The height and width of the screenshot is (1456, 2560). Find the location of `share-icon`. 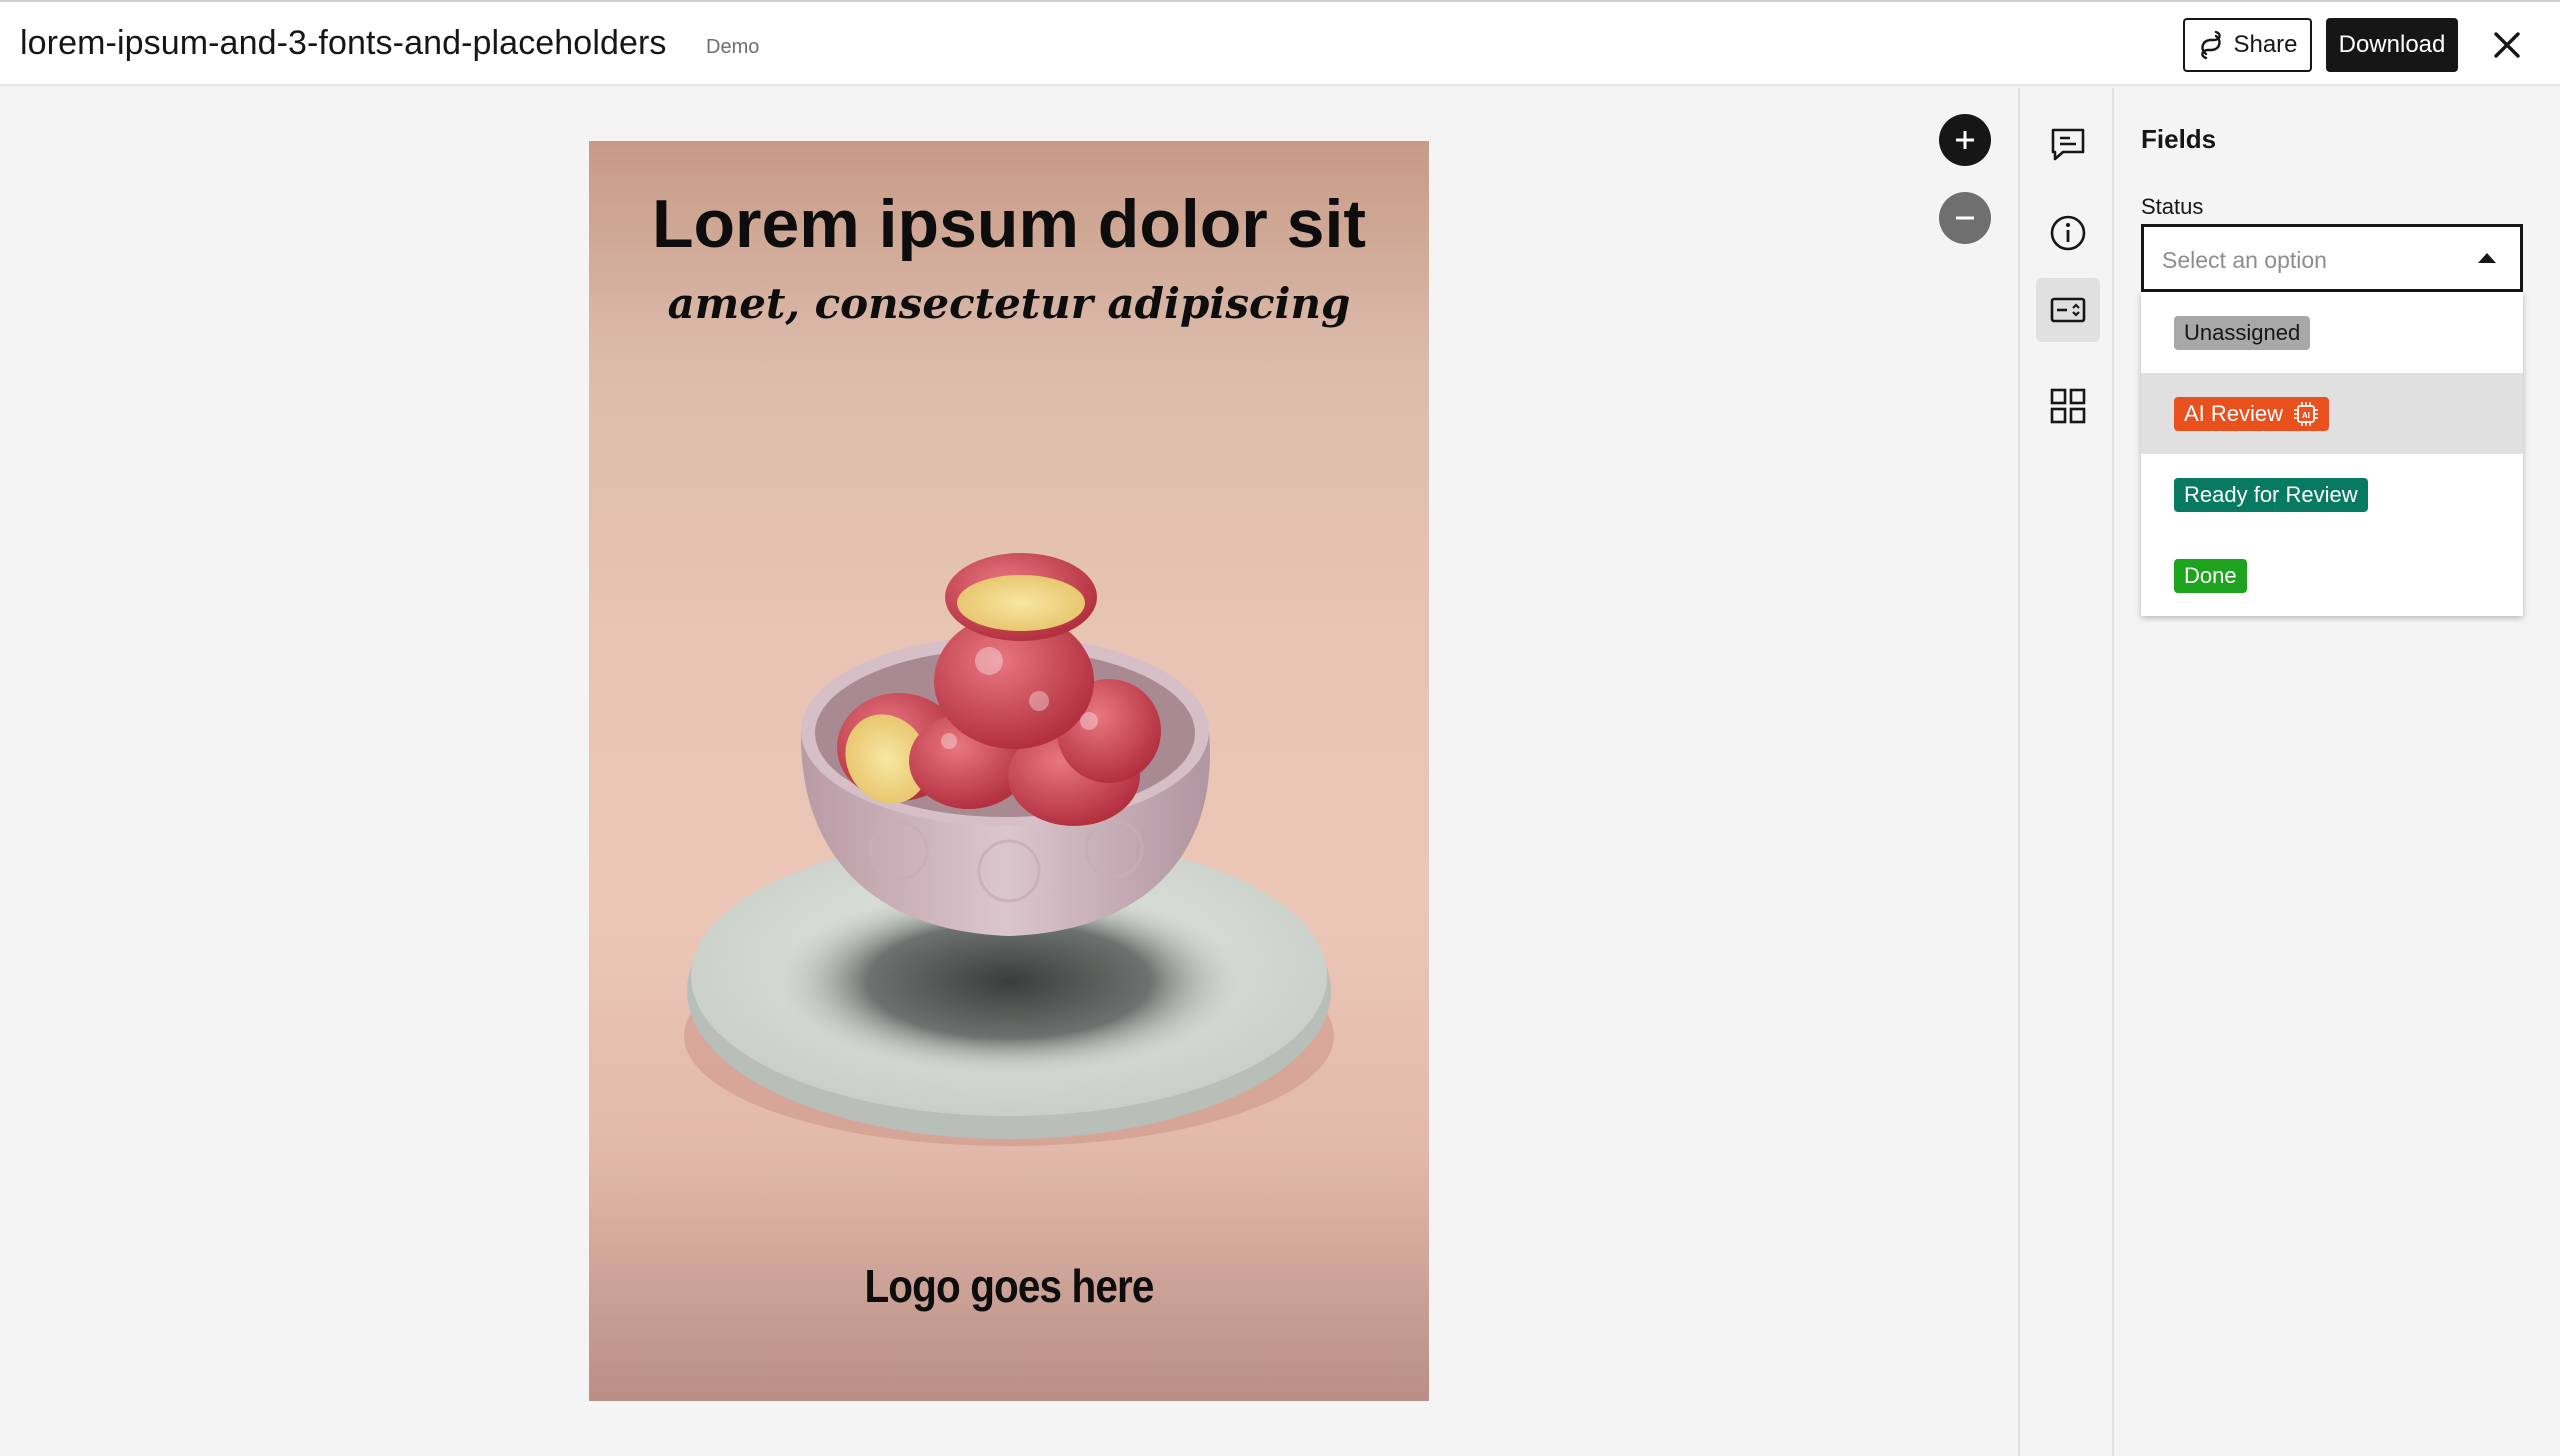

share-icon is located at coordinates (2211, 45).